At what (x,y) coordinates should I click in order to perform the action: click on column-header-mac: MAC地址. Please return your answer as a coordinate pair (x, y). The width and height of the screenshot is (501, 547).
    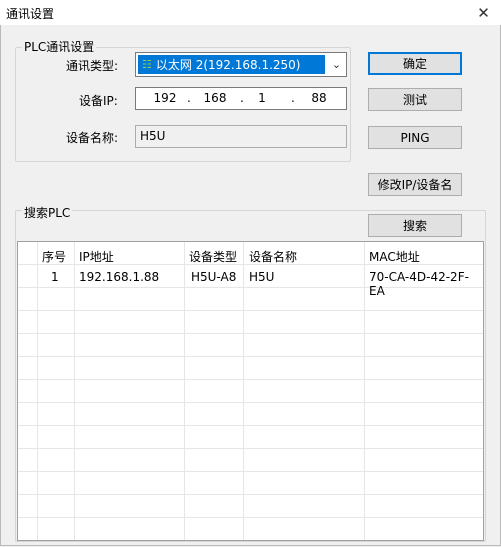
    Looking at the image, I should click on (394, 256).